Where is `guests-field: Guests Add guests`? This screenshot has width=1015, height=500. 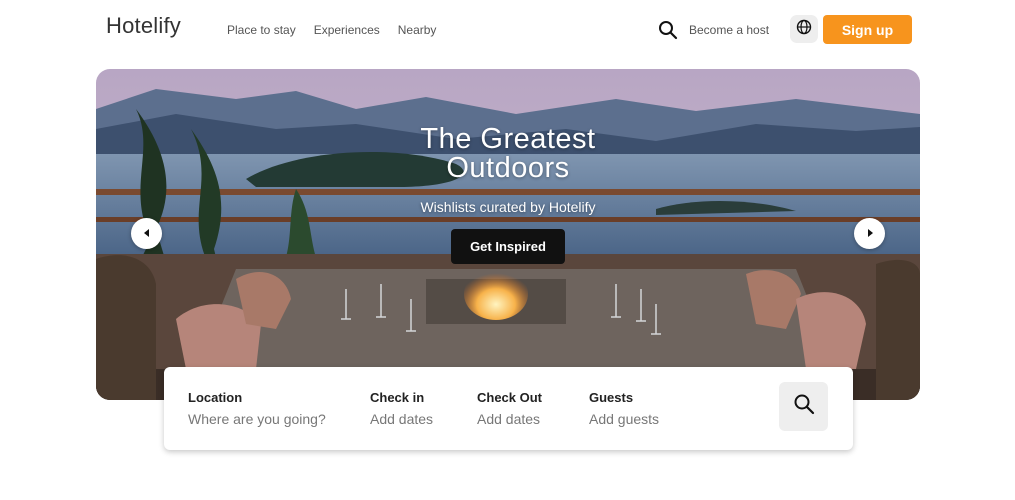
guests-field: Guests Add guests is located at coordinates (624, 408).